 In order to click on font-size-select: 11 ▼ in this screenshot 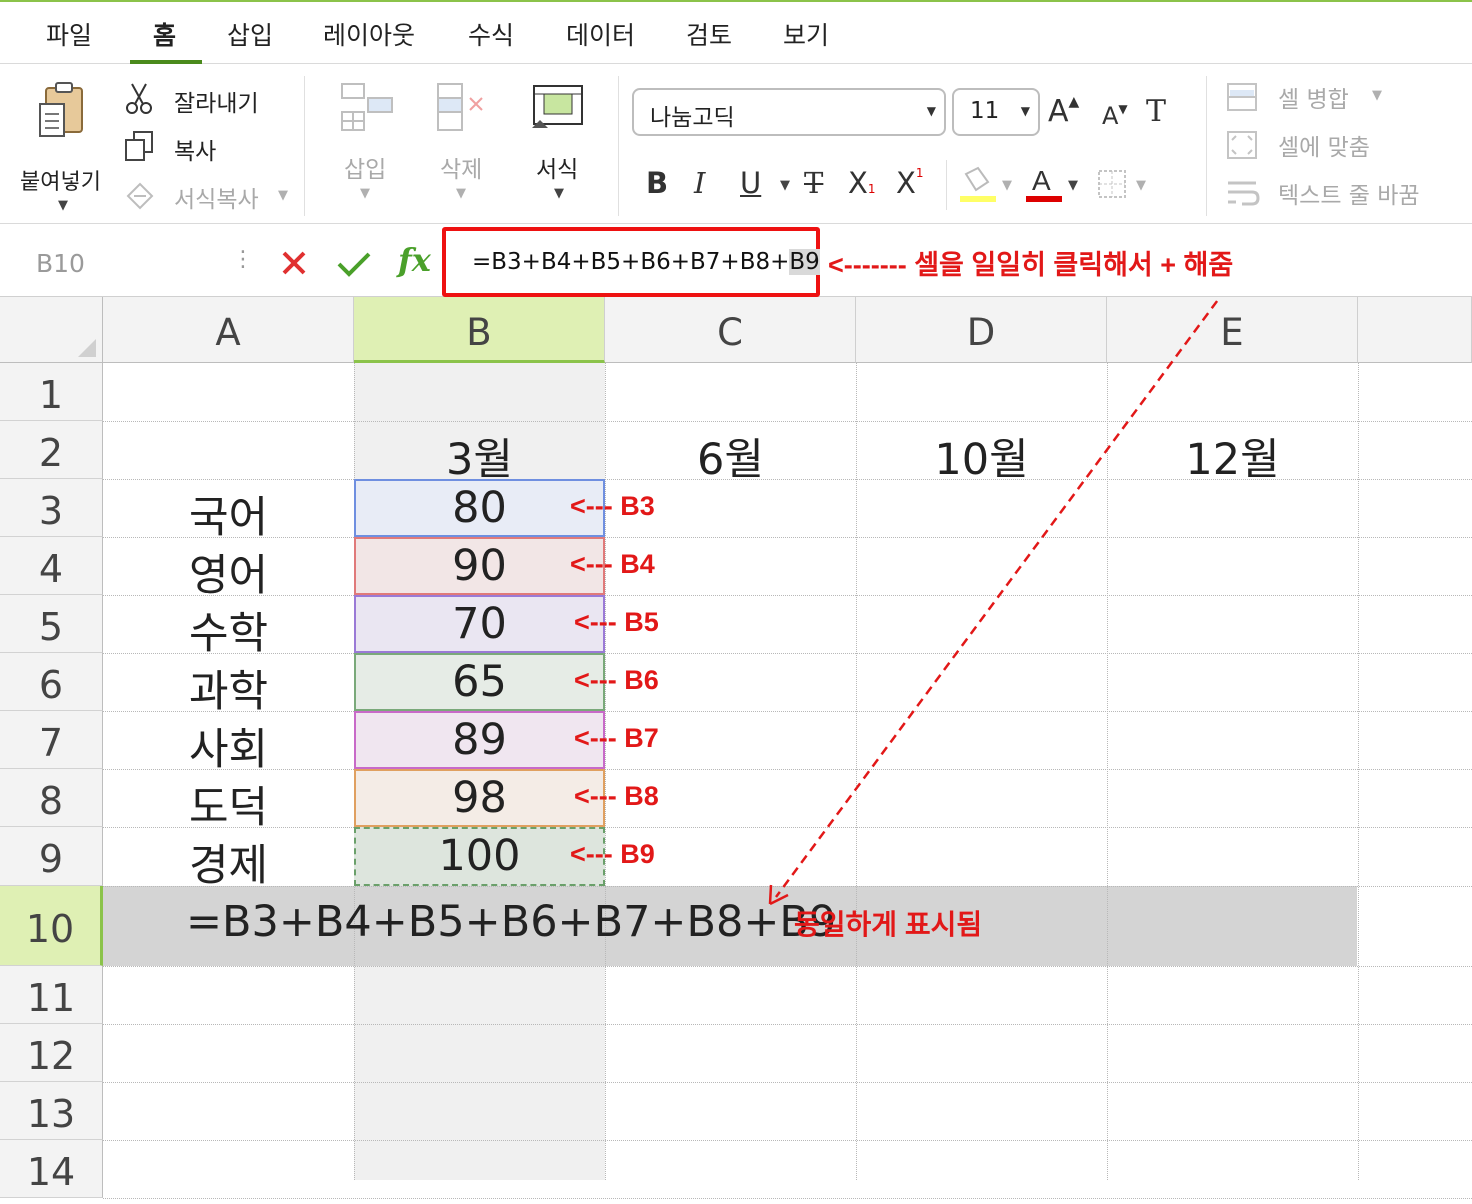, I will do `click(996, 112)`.